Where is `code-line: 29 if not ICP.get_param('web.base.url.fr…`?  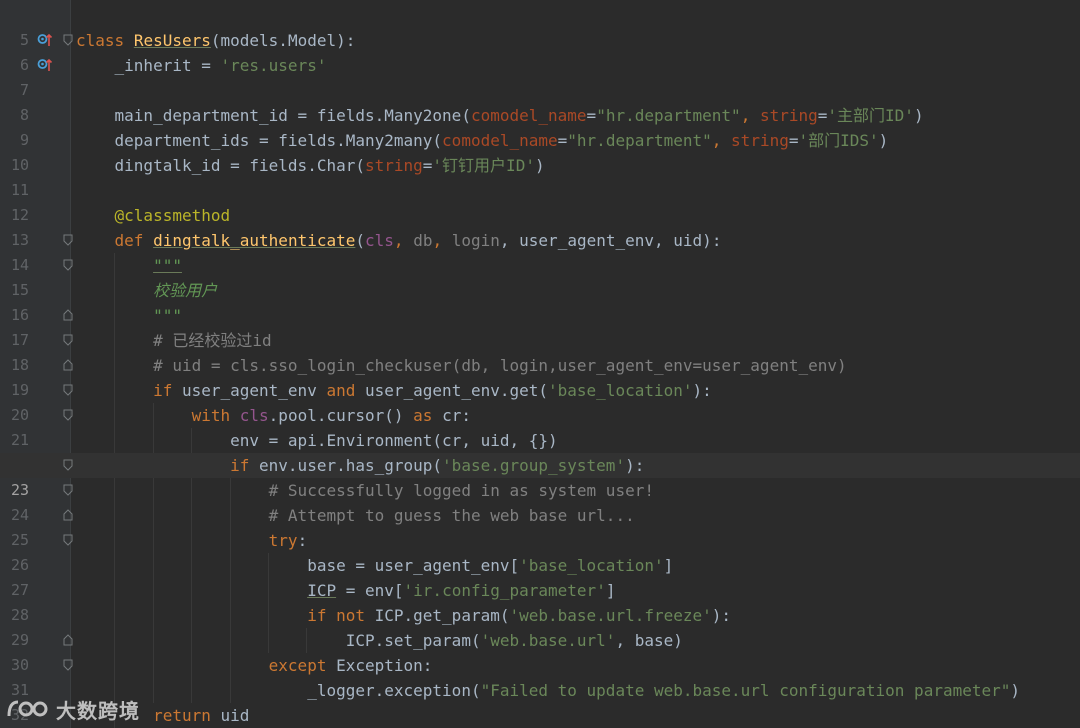
code-line: 29 if not ICP.get_param('web.base.url.fr… is located at coordinates (540, 626).